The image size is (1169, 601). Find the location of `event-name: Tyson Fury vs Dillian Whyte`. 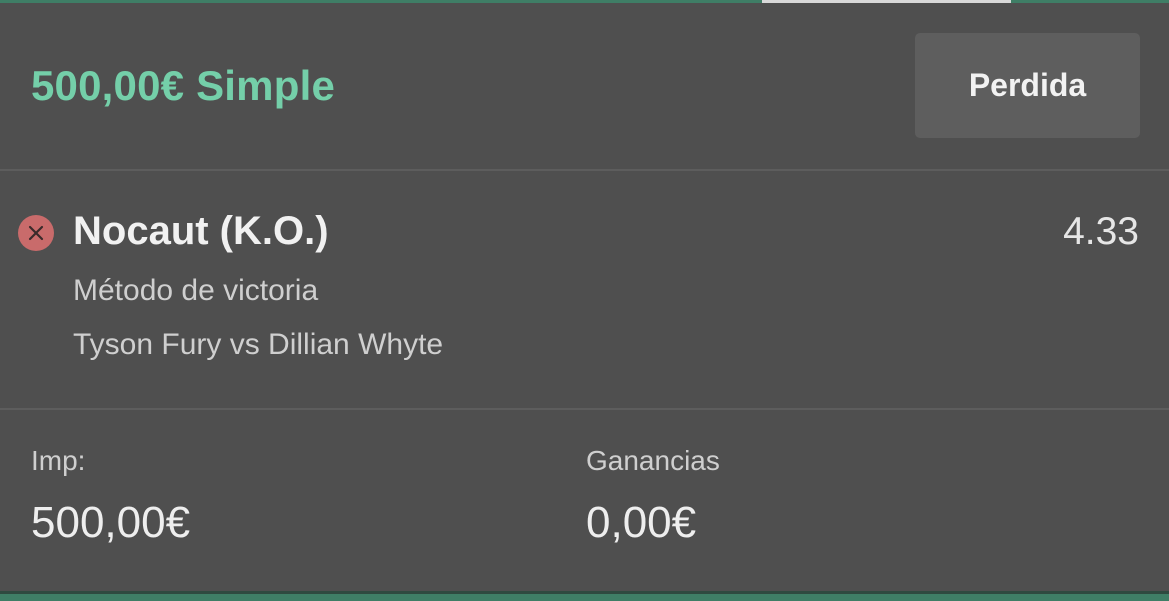

event-name: Tyson Fury vs Dillian Whyte is located at coordinates (258, 344).